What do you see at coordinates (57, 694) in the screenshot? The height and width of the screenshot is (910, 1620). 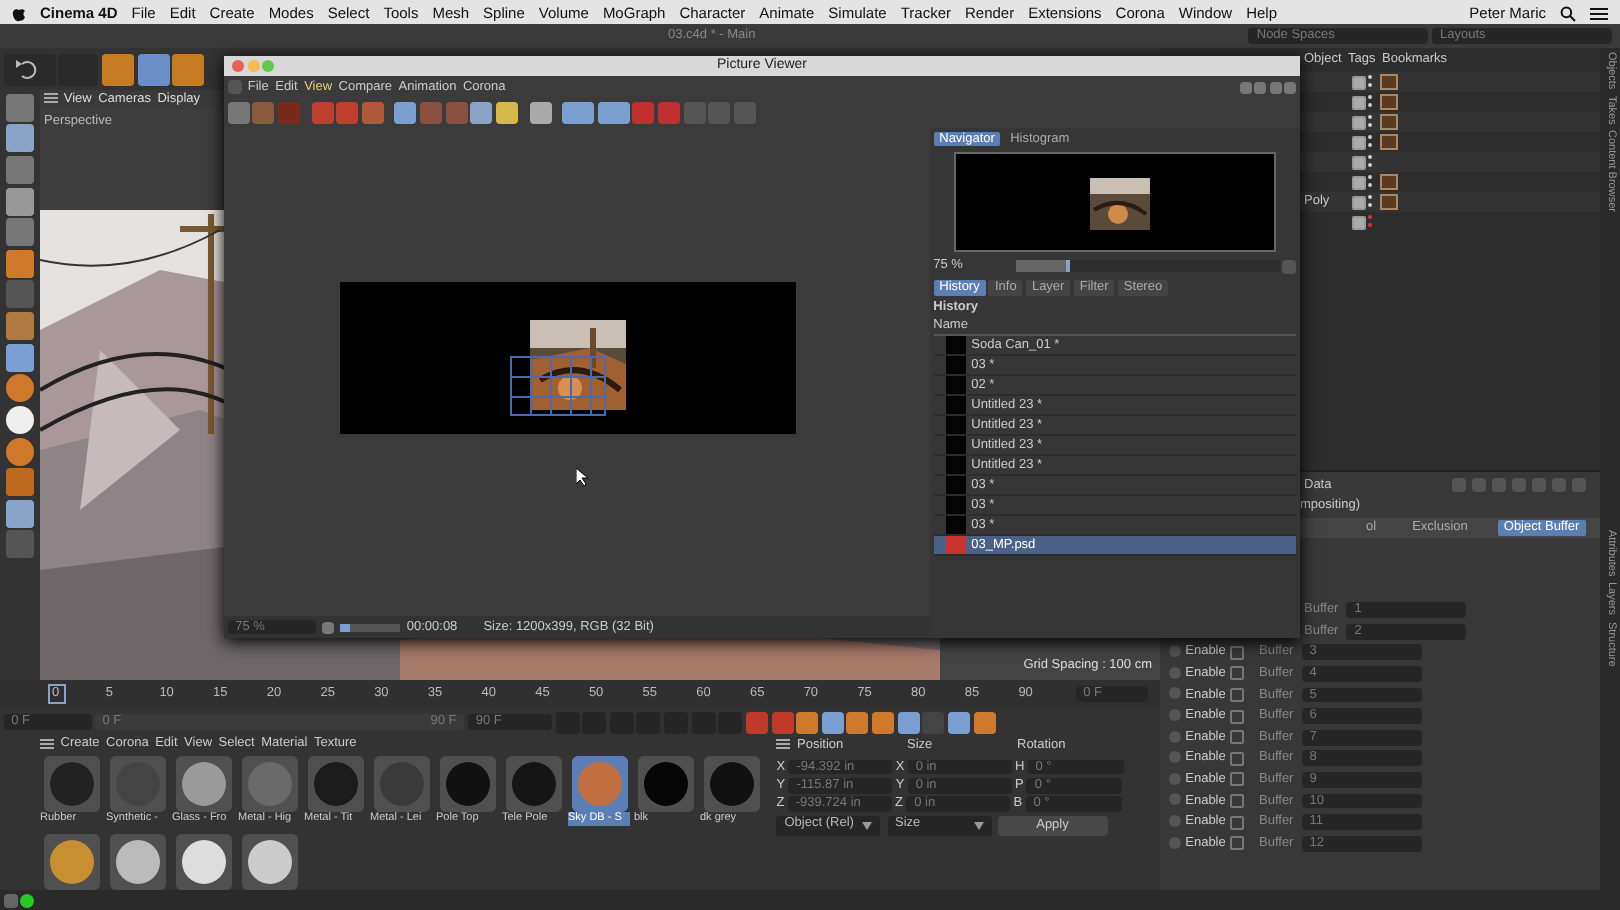 I see `playhead` at bounding box center [57, 694].